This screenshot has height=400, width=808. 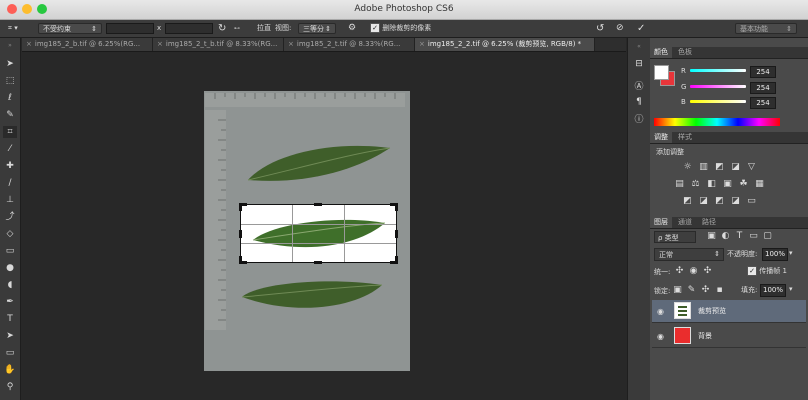 I want to click on crop-box, so click(x=318, y=233).